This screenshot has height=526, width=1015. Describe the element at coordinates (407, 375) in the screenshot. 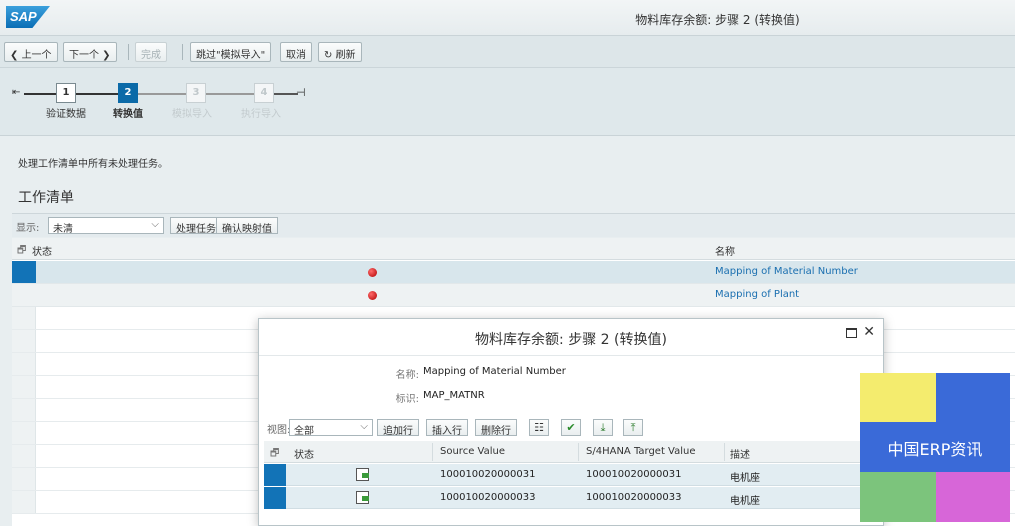

I see `name-label: 名称:` at that location.